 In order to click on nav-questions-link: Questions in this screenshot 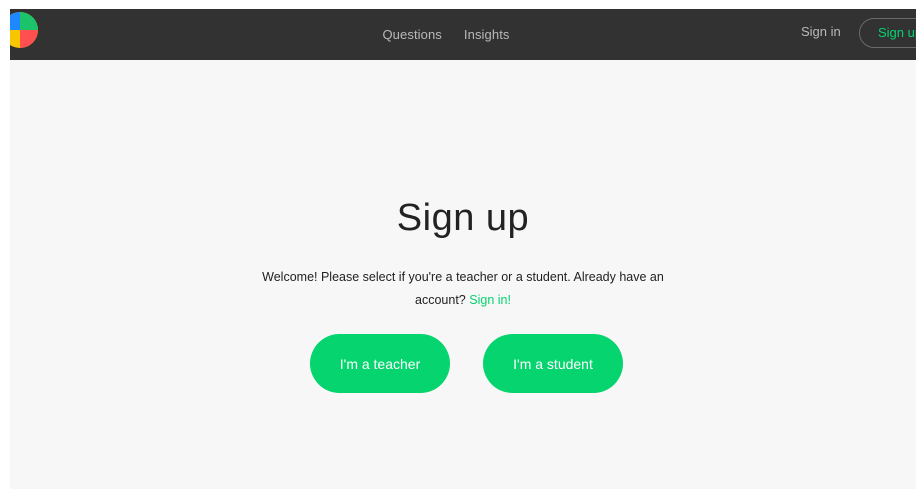, I will do `click(411, 34)`.